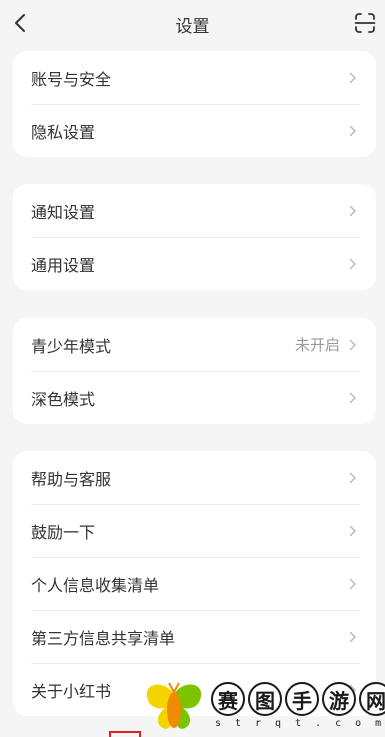 The image size is (385, 737). Describe the element at coordinates (71, 79) in the screenshot. I see `settings-item-label: 账号与安全` at that location.